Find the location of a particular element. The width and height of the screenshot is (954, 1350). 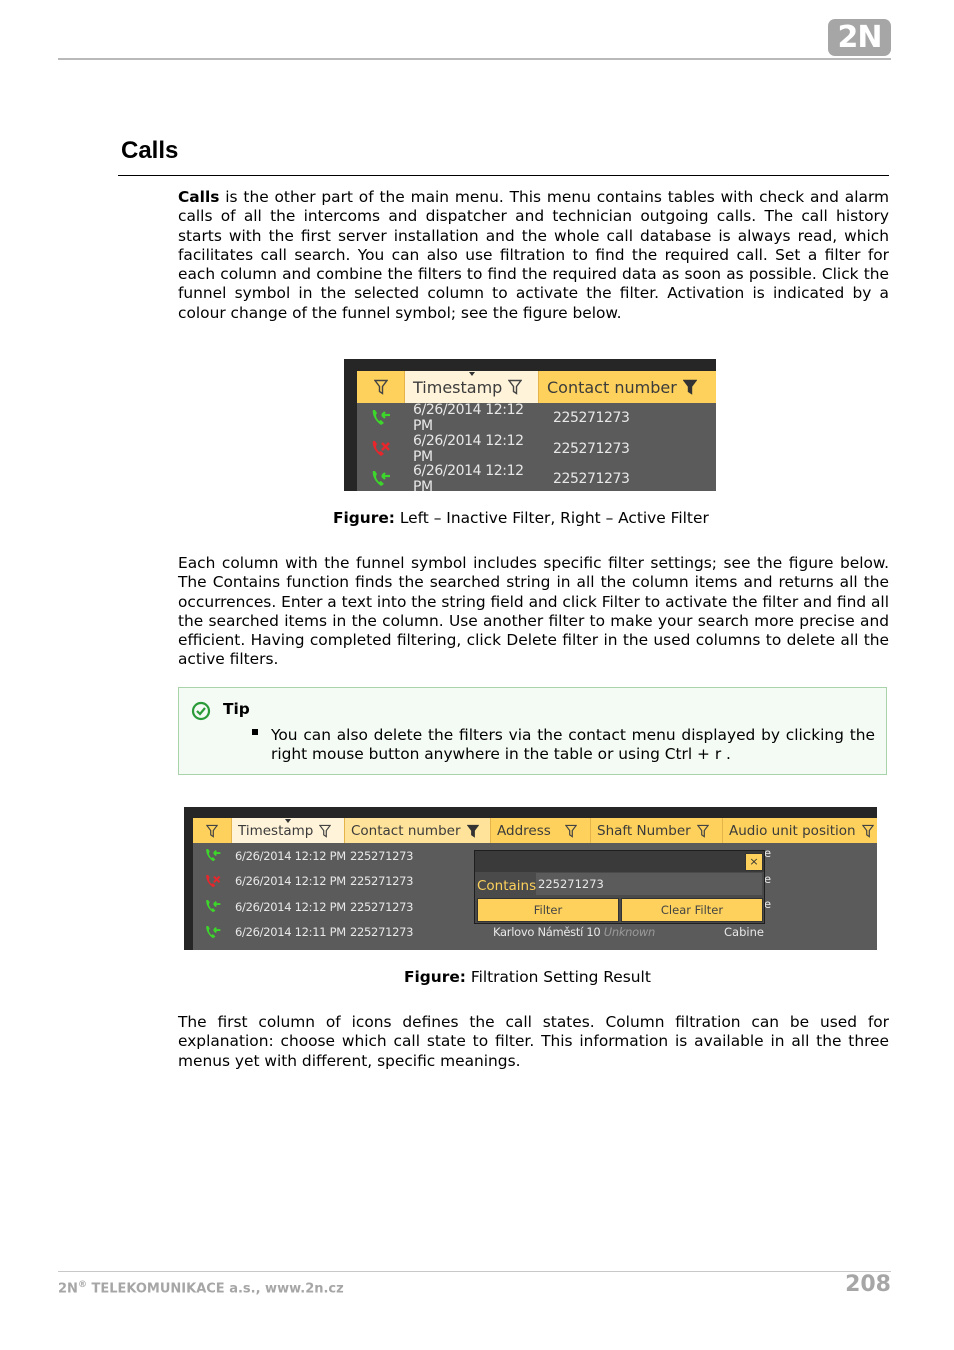

popup-titlebar is located at coordinates (619, 861).